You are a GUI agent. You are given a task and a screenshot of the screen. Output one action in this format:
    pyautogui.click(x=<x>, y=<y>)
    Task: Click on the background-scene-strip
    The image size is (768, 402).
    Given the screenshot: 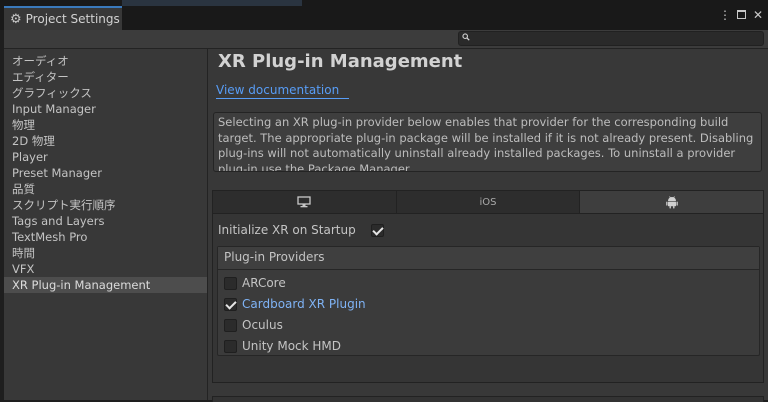 What is the action you would take?
    pyautogui.click(x=212, y=3)
    